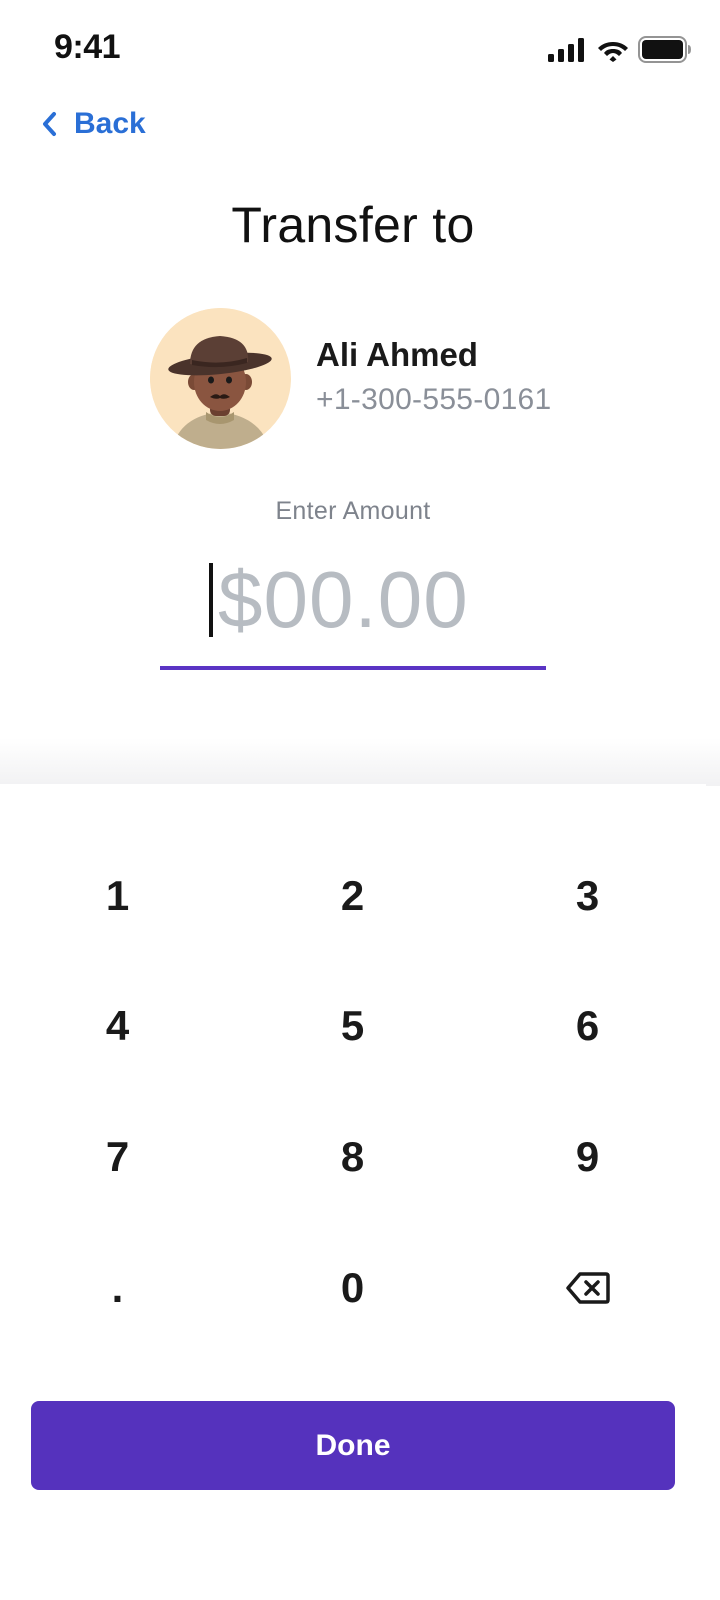  Describe the element at coordinates (587, 1157) in the screenshot. I see `key-9: 9` at that location.